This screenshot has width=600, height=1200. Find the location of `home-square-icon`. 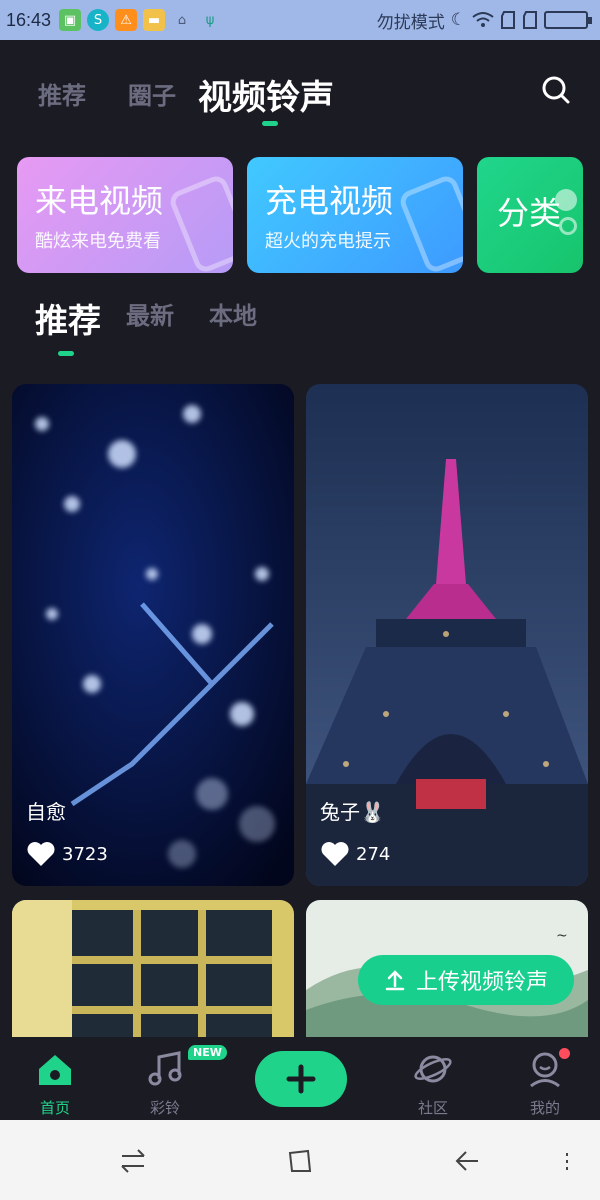

home-square-icon is located at coordinates (300, 1161).